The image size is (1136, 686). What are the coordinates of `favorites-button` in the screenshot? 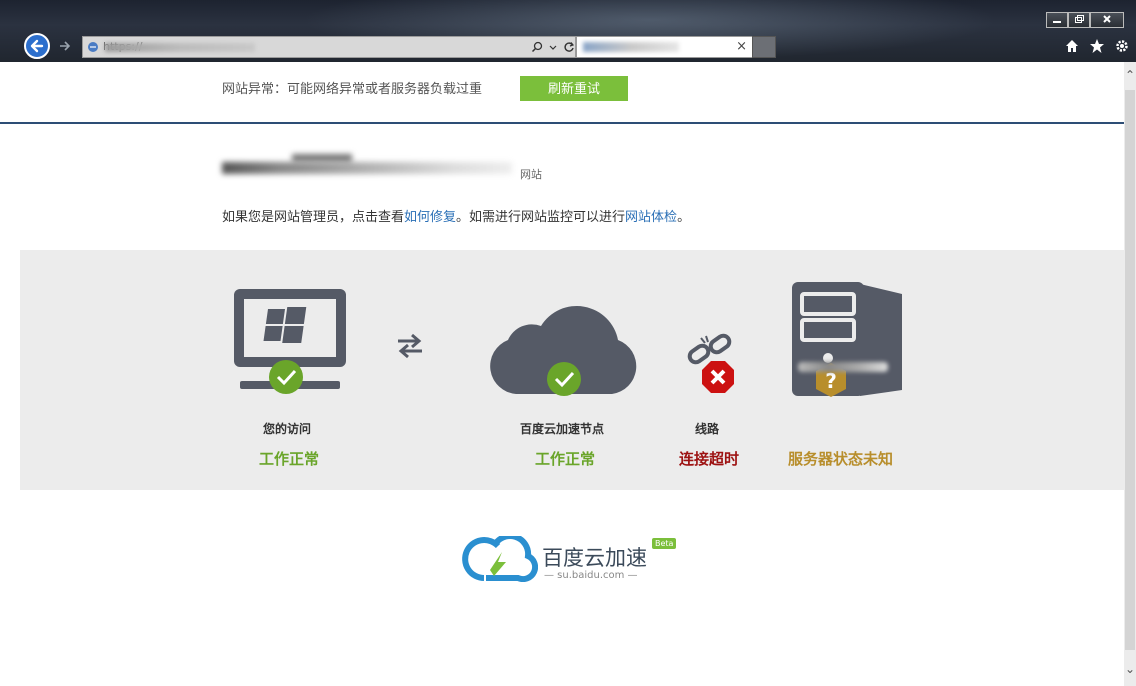 It's located at (1097, 46).